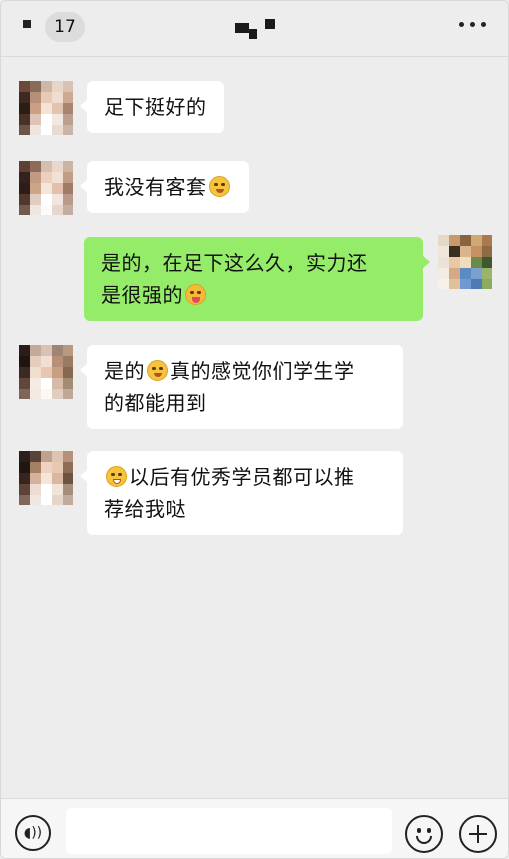 This screenshot has height=859, width=509. Describe the element at coordinates (65, 27) in the screenshot. I see `unread-count-badge: 17` at that location.